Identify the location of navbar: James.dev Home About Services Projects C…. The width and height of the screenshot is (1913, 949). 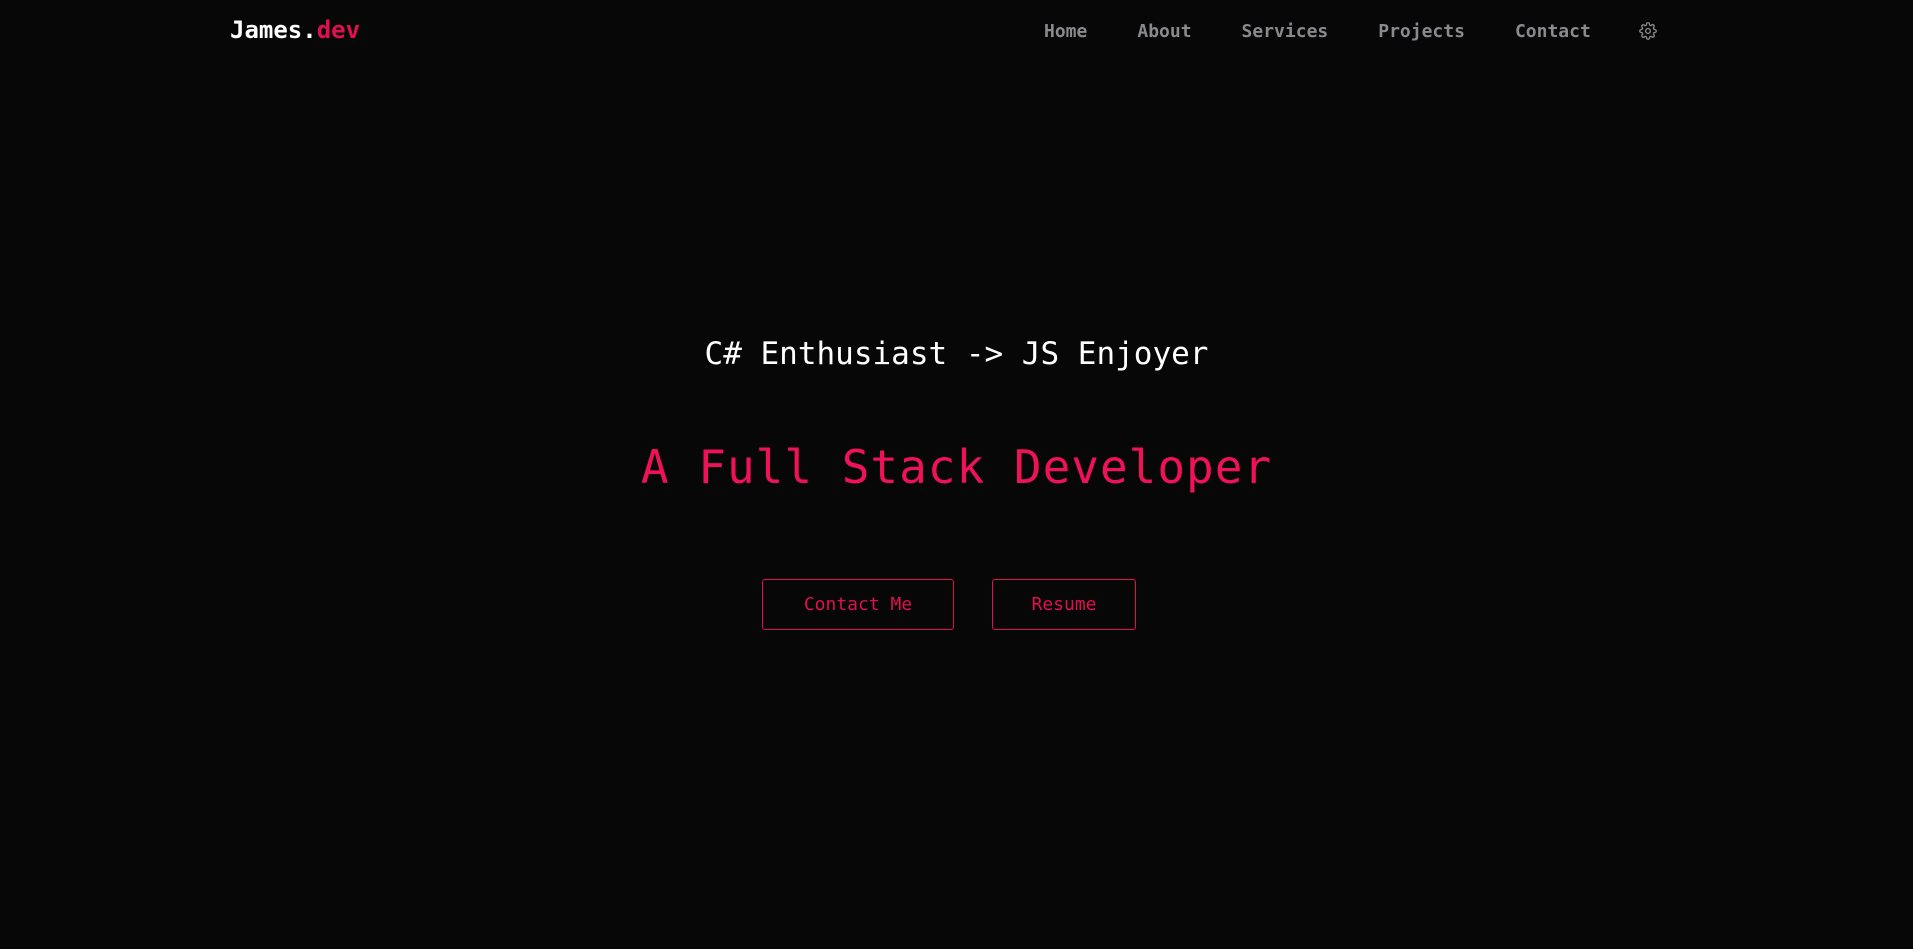
(956, 31).